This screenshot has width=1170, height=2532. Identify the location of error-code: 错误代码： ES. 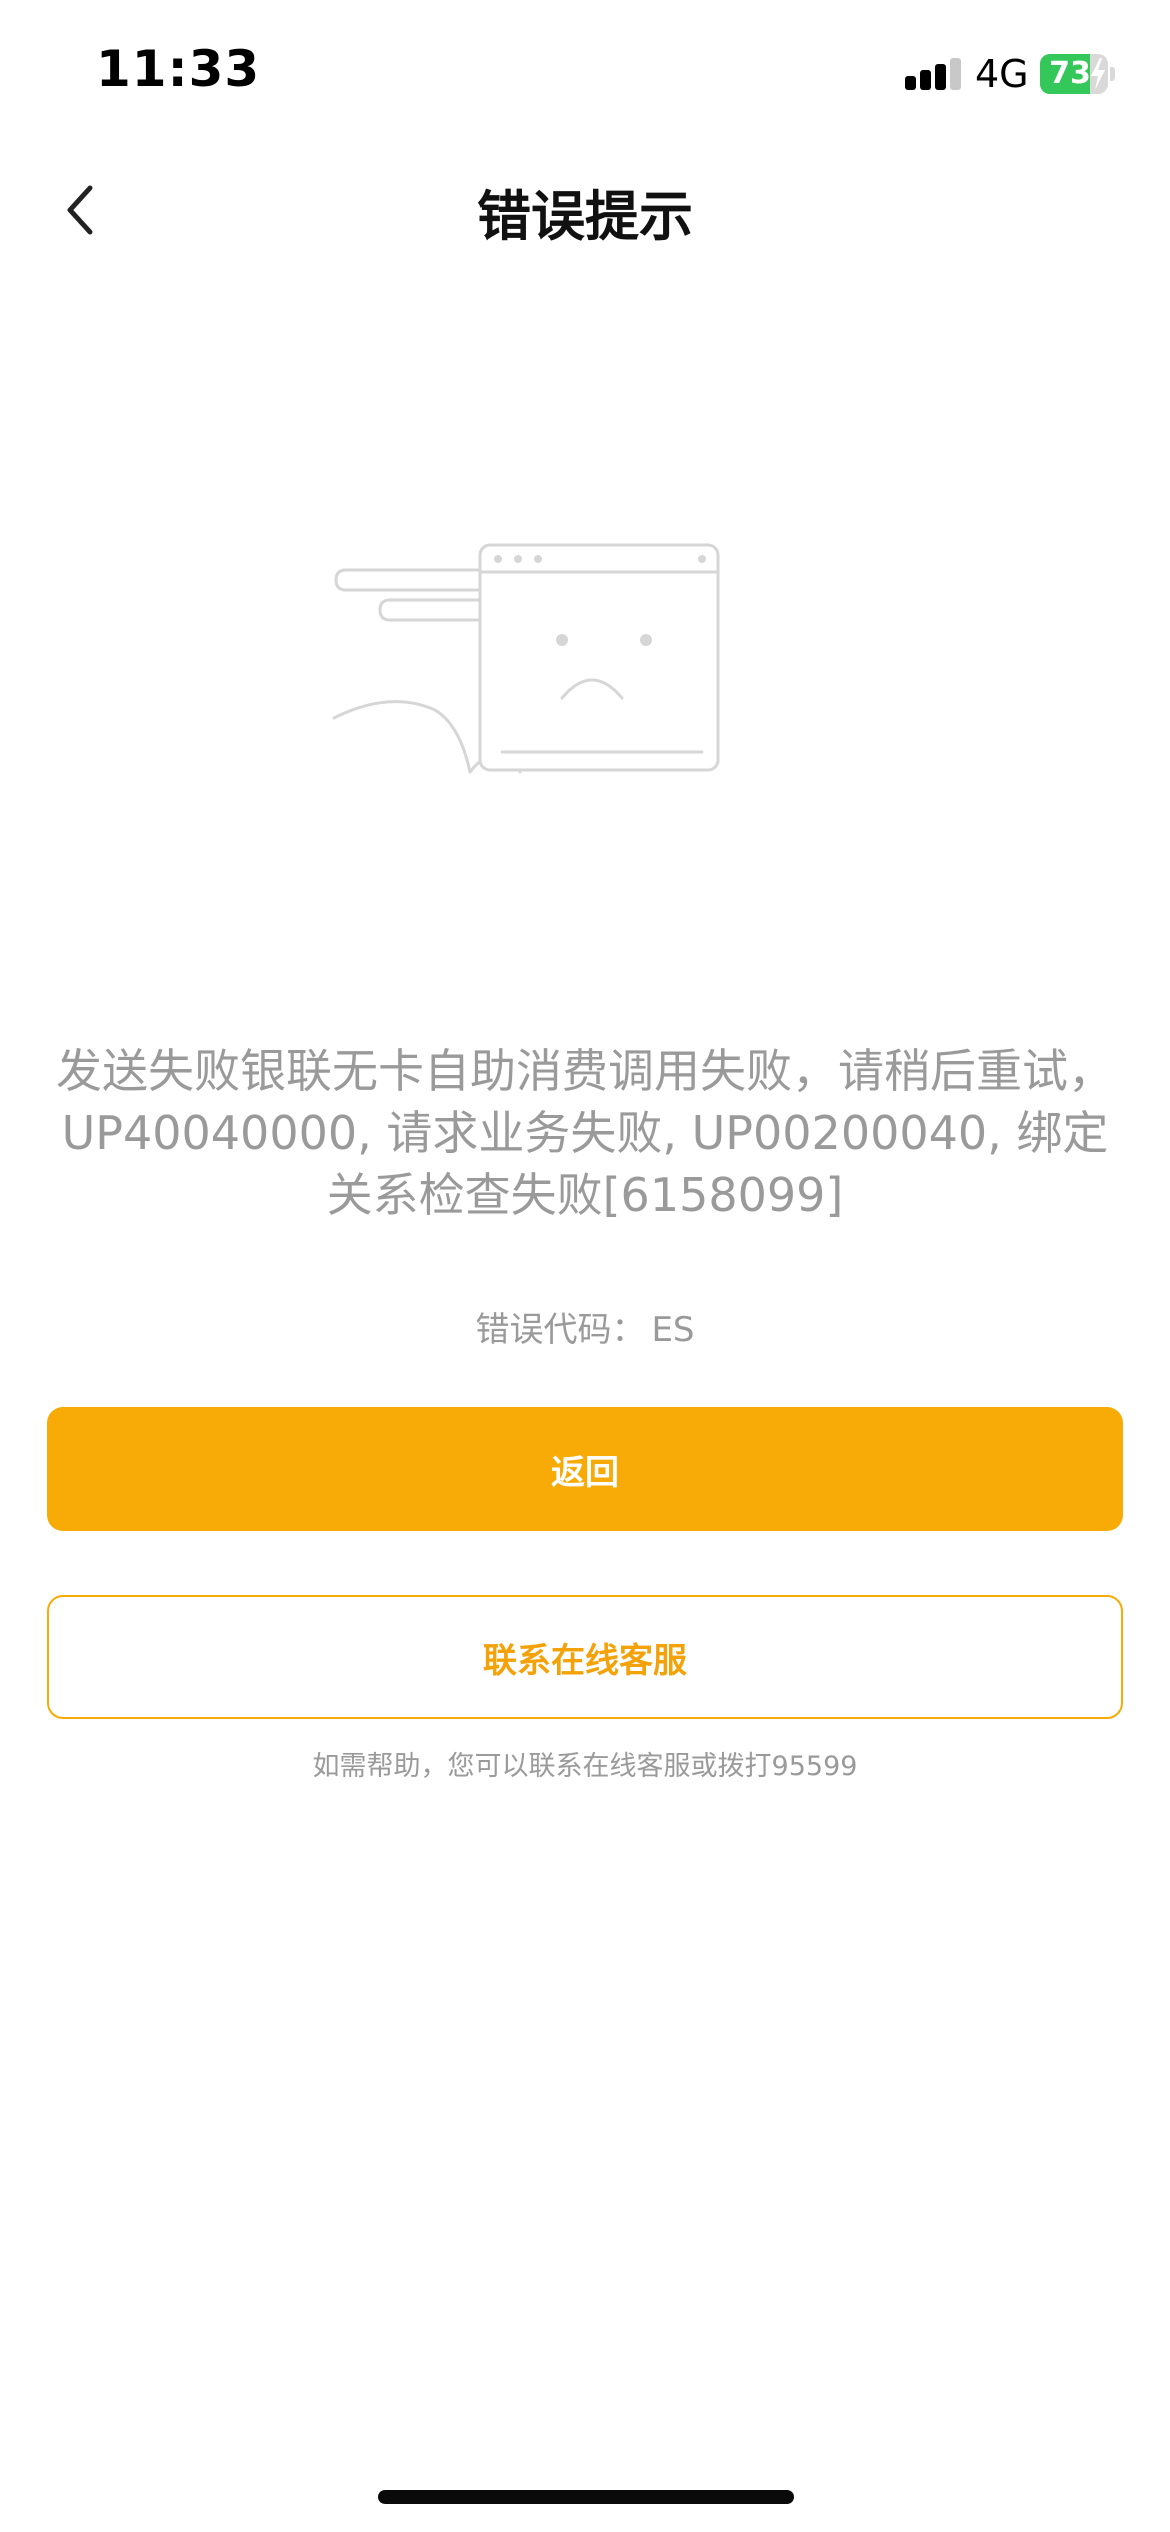
(585, 1326).